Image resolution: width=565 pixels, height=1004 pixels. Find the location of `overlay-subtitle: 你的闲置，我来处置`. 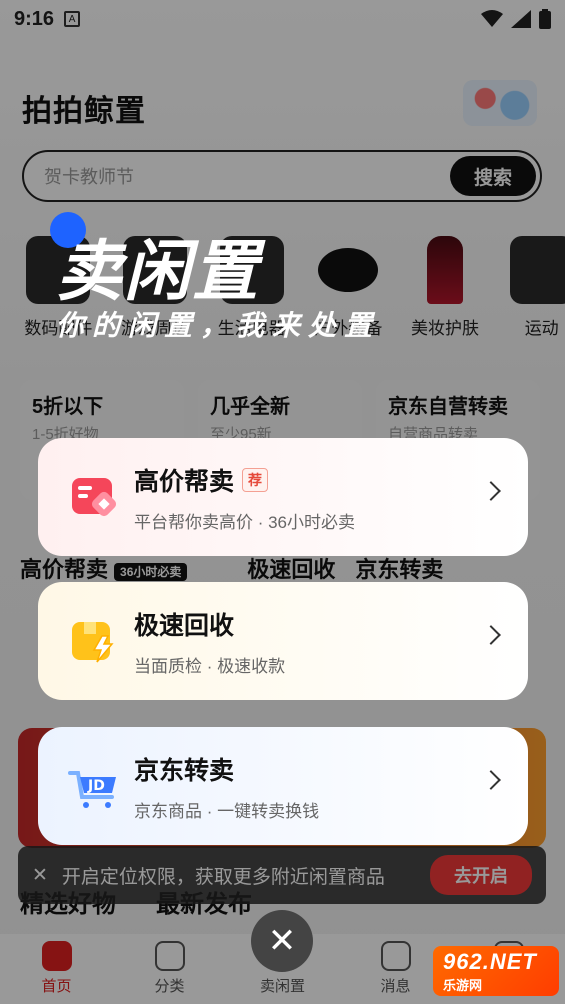

overlay-subtitle: 你的闲置，我来处置 is located at coordinates (218, 325).